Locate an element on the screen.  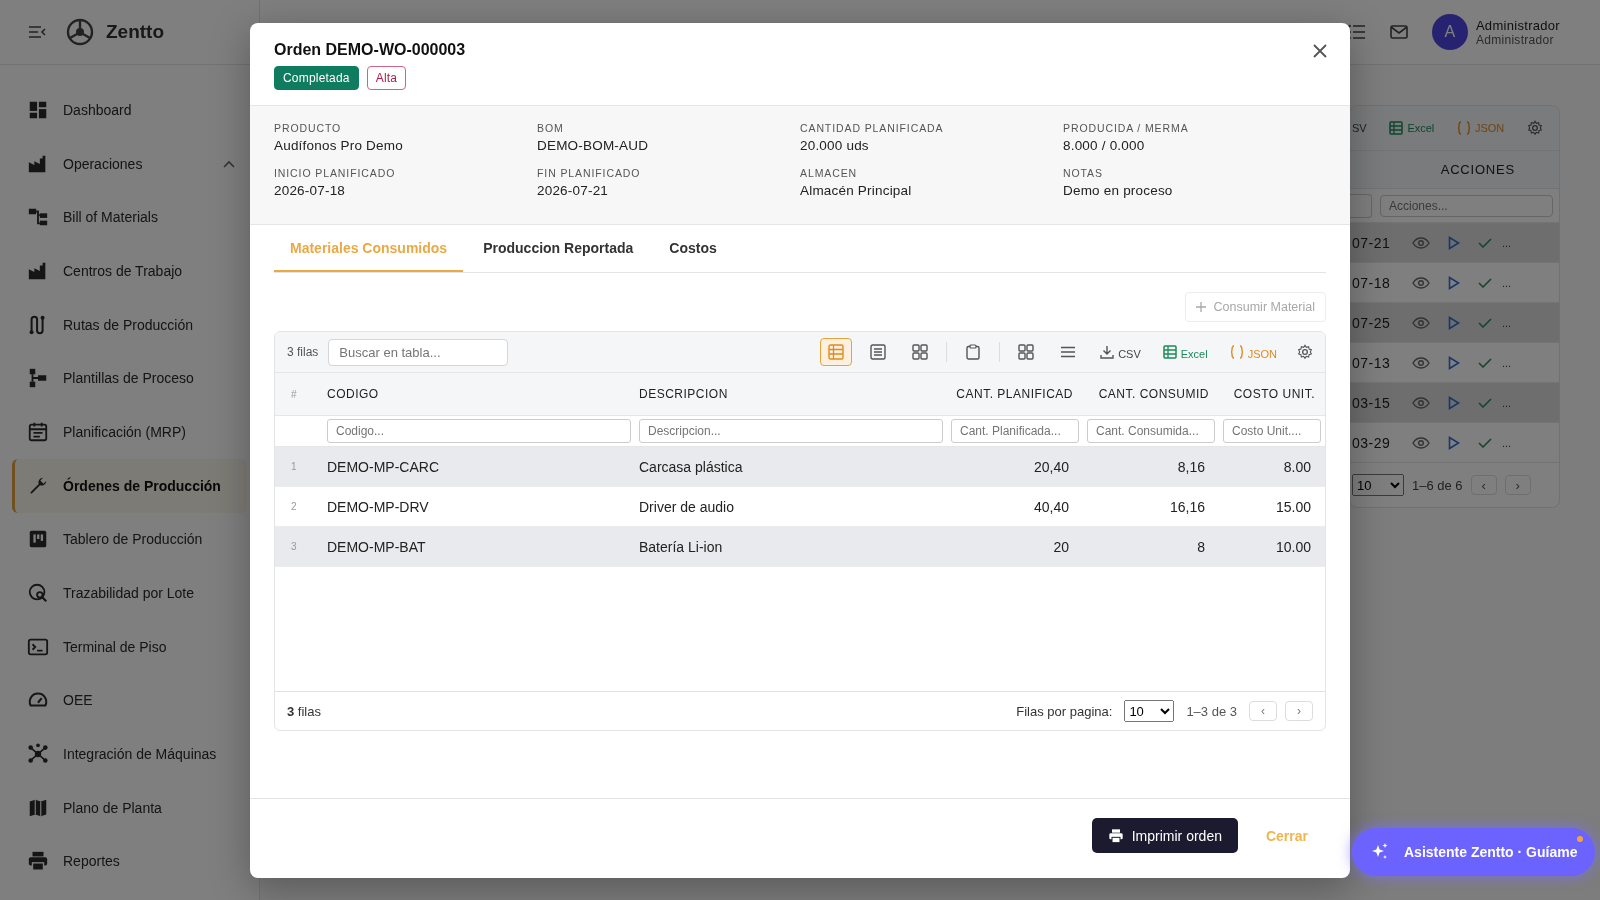
sidebar-item: Plantillas de Proceso is located at coordinates (129, 378).